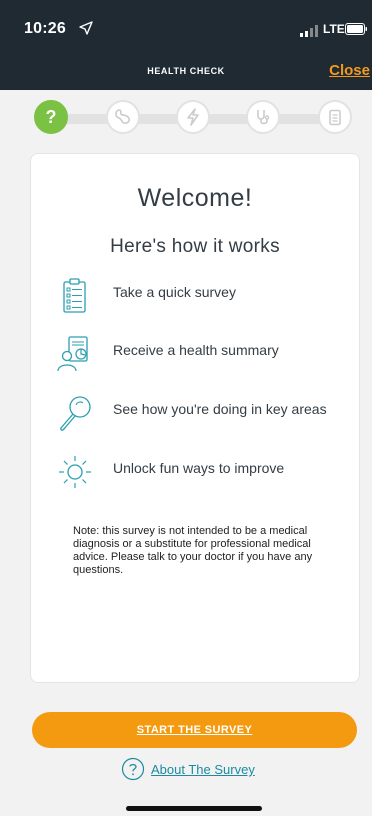 The image size is (372, 816). Describe the element at coordinates (174, 292) in the screenshot. I see `feature-label: Take a quick survey` at that location.